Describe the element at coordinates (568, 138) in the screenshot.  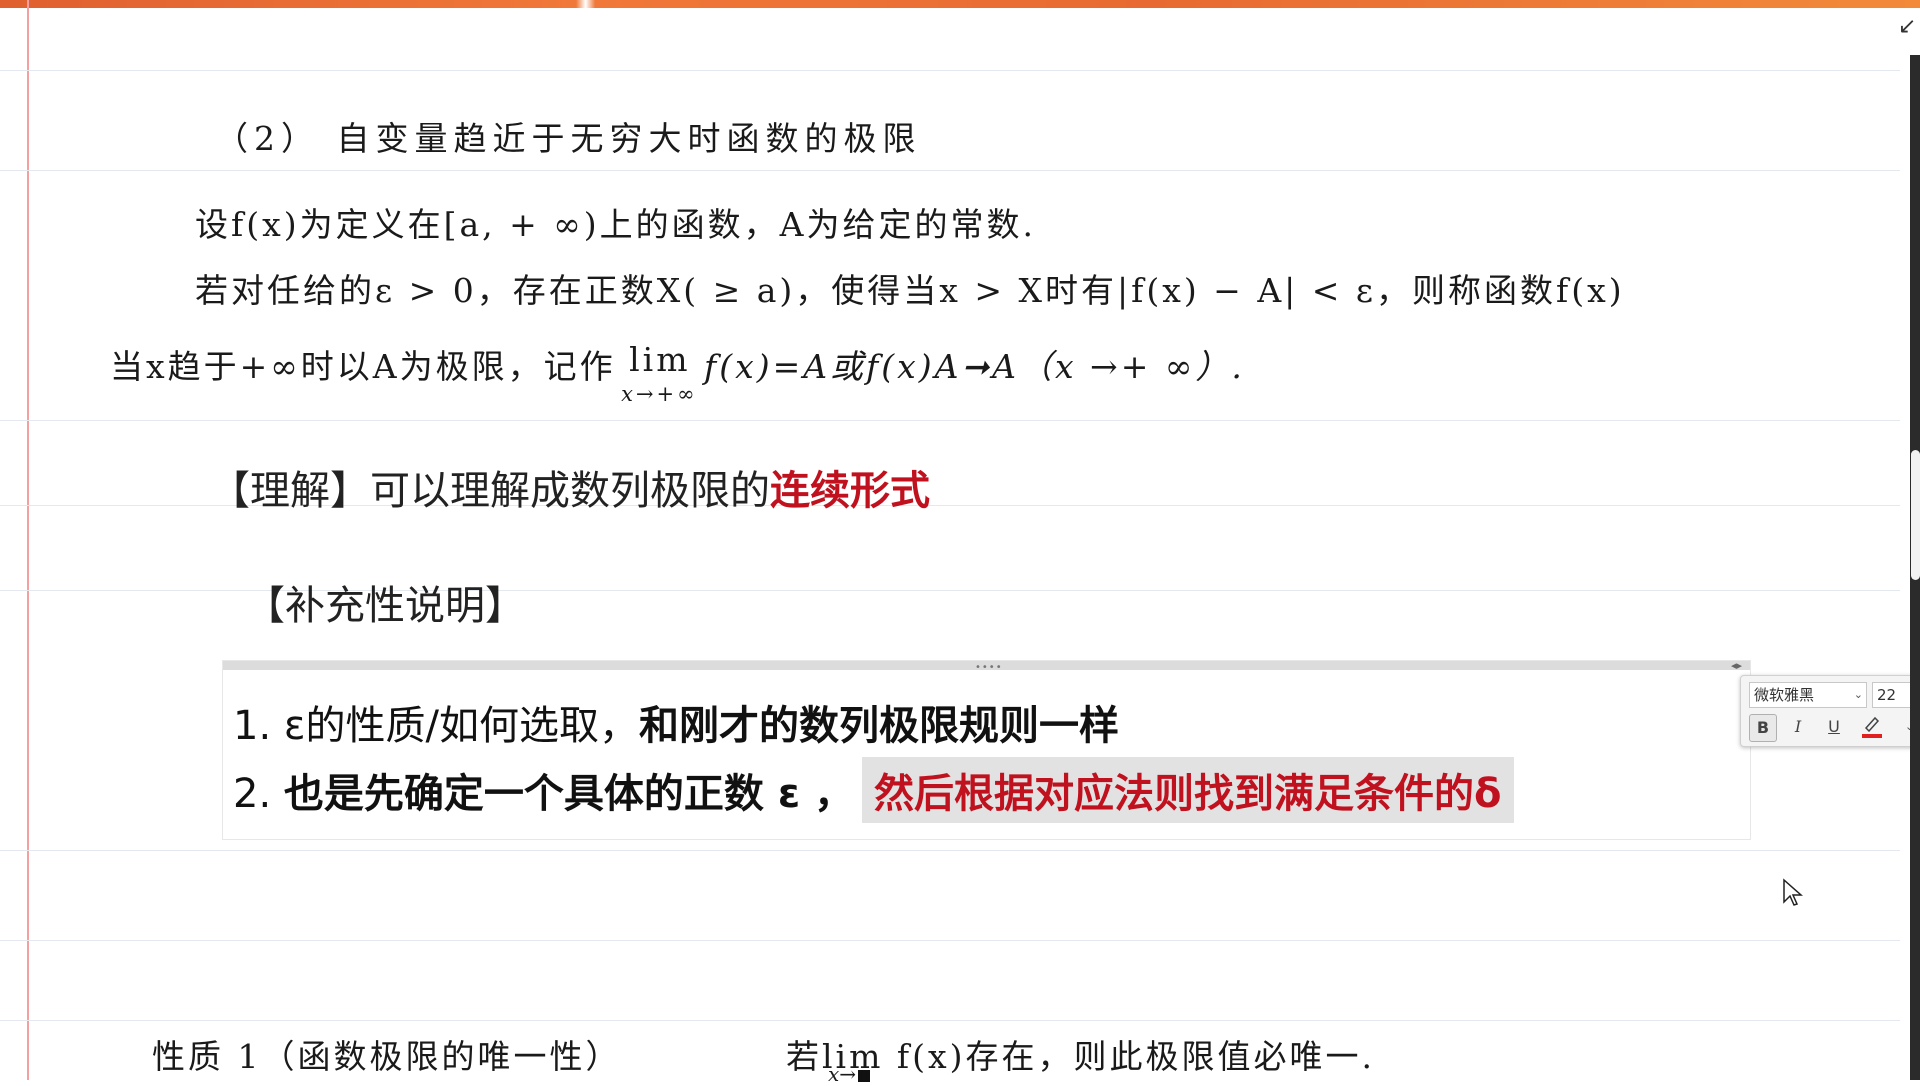
I see `section-title: （2） 自变量趋近于无穷大时函数的极限` at that location.